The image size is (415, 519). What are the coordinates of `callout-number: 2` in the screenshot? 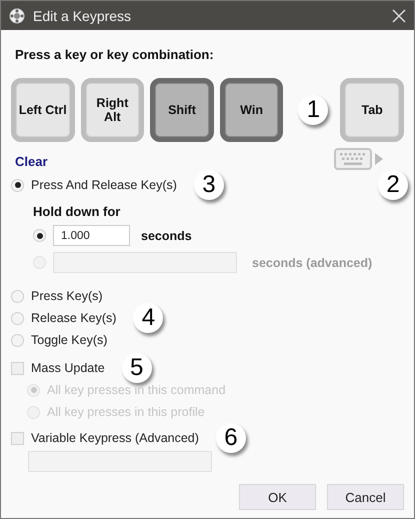 It's located at (393, 185).